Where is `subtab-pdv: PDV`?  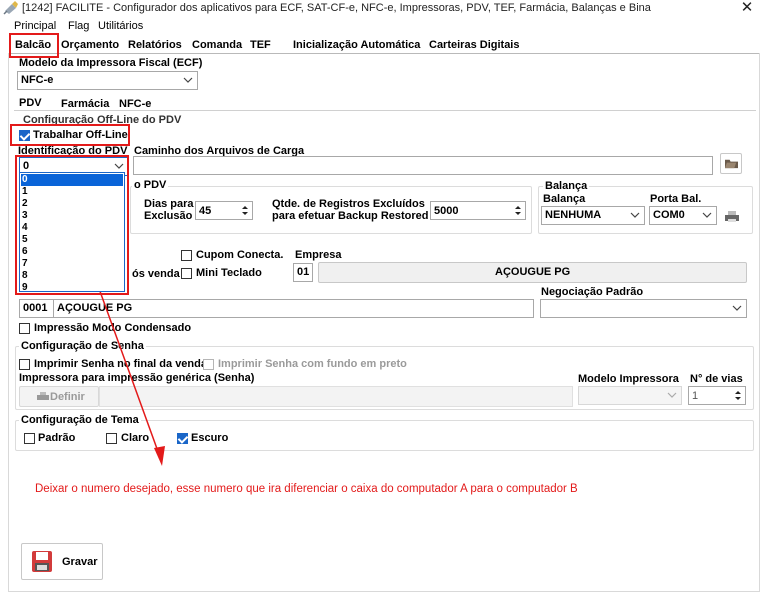
subtab-pdv: PDV is located at coordinates (30, 103).